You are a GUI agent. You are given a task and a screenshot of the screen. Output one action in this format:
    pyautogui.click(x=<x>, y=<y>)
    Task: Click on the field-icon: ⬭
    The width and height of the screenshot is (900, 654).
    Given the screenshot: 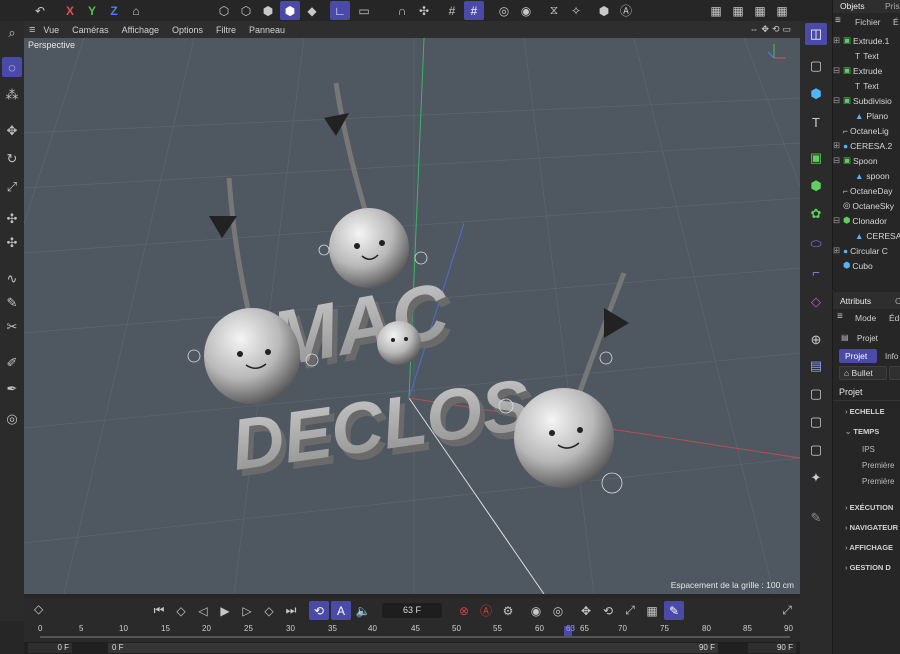 What is the action you would take?
    pyautogui.click(x=816, y=244)
    